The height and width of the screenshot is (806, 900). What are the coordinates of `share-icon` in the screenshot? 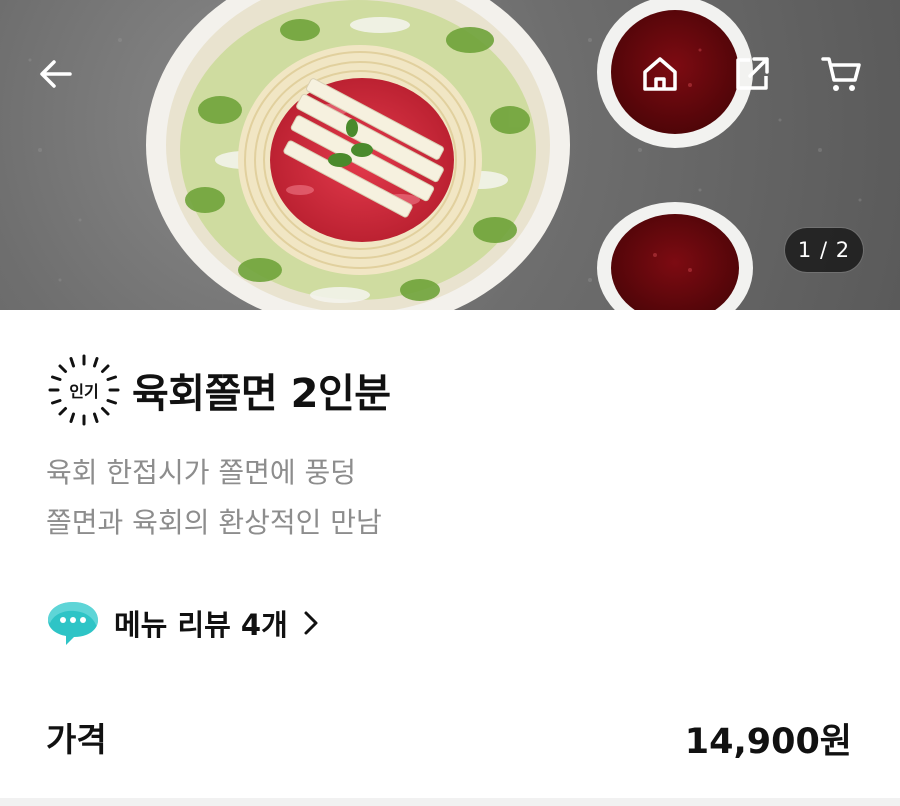 It's located at (752, 73).